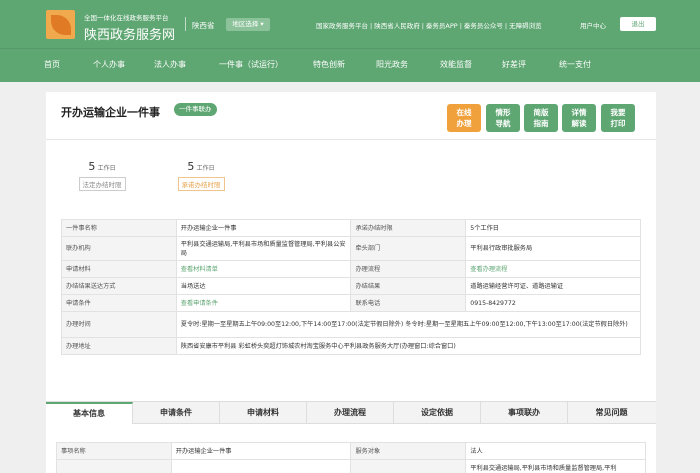  I want to click on top-links: 国家政务服务平台 | 陕西省人民政府 | 秦务员APP | 秦务员公众号 | 无障碍浏览, so click(429, 26).